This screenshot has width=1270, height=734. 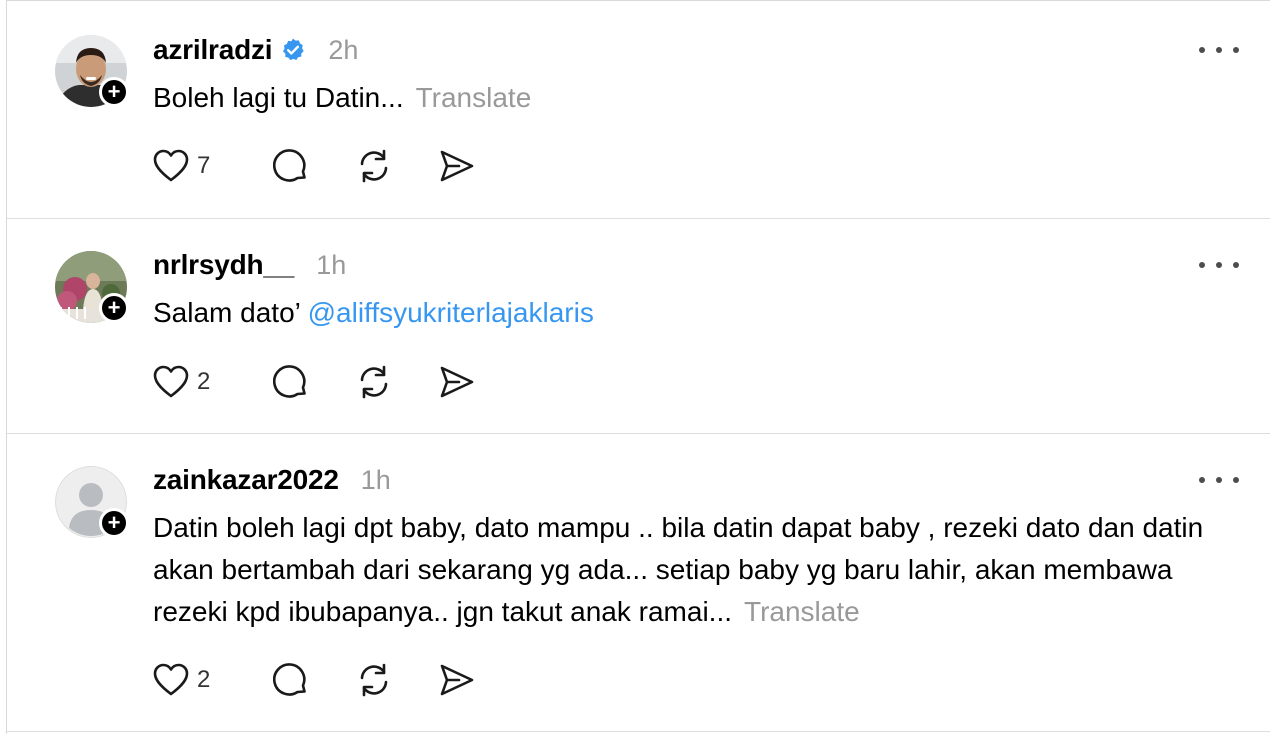 I want to click on comment-body: Salam dato’, so click(x=230, y=312).